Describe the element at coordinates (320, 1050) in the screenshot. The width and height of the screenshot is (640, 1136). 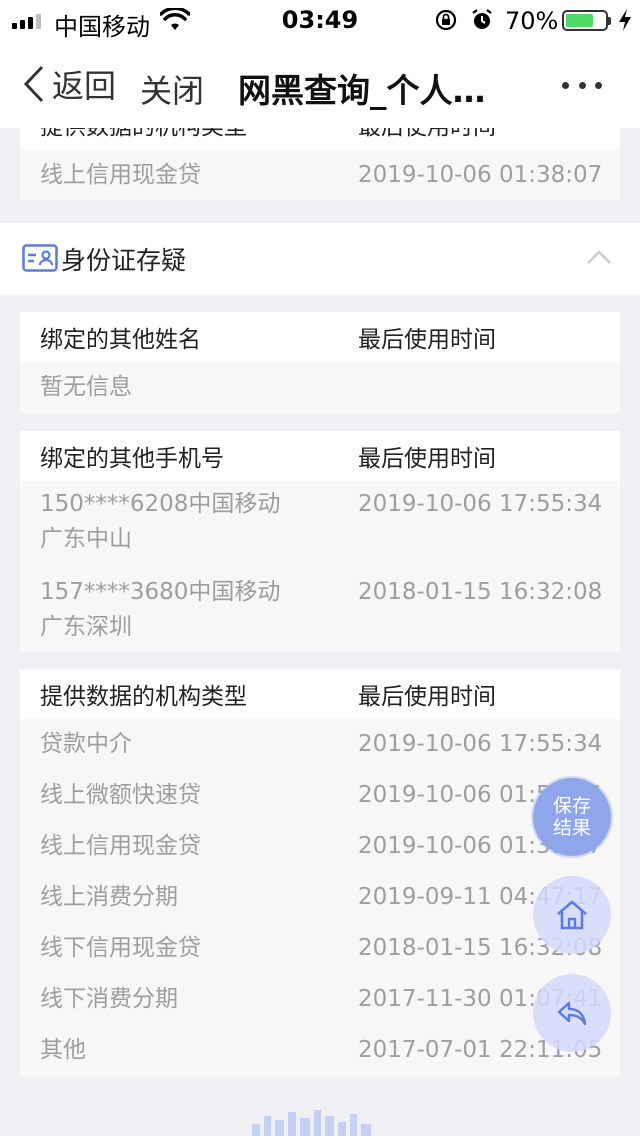
I see `table-row: 其他 2017-07-01 22:11:05` at that location.